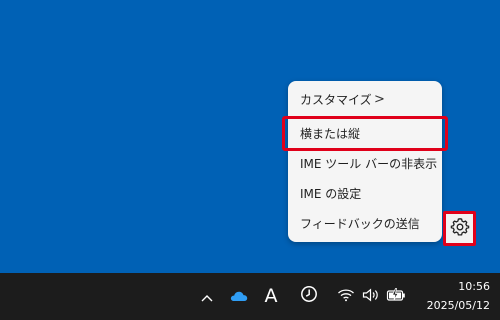 The image size is (500, 320). Describe the element at coordinates (250, 296) in the screenshot. I see `taskbar: A 10:56 2025/05/12` at that location.